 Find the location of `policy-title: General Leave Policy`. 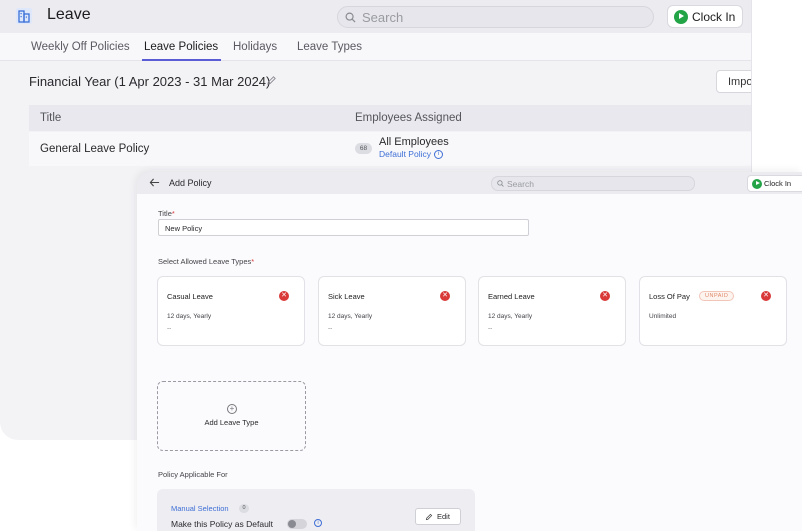

policy-title: General Leave Policy is located at coordinates (95, 149).